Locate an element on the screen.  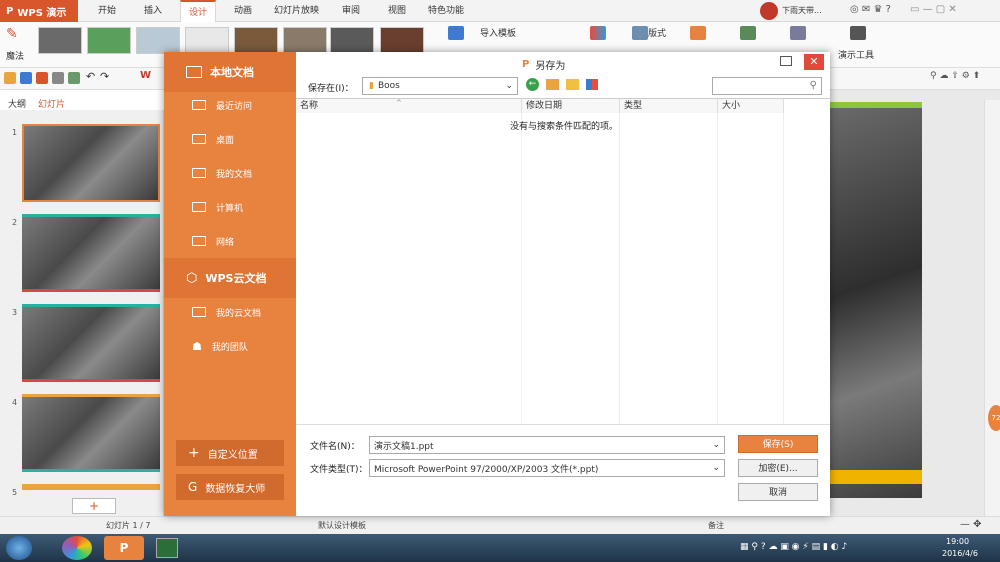
taskbar-wps-icon: P is located at coordinates (124, 548).